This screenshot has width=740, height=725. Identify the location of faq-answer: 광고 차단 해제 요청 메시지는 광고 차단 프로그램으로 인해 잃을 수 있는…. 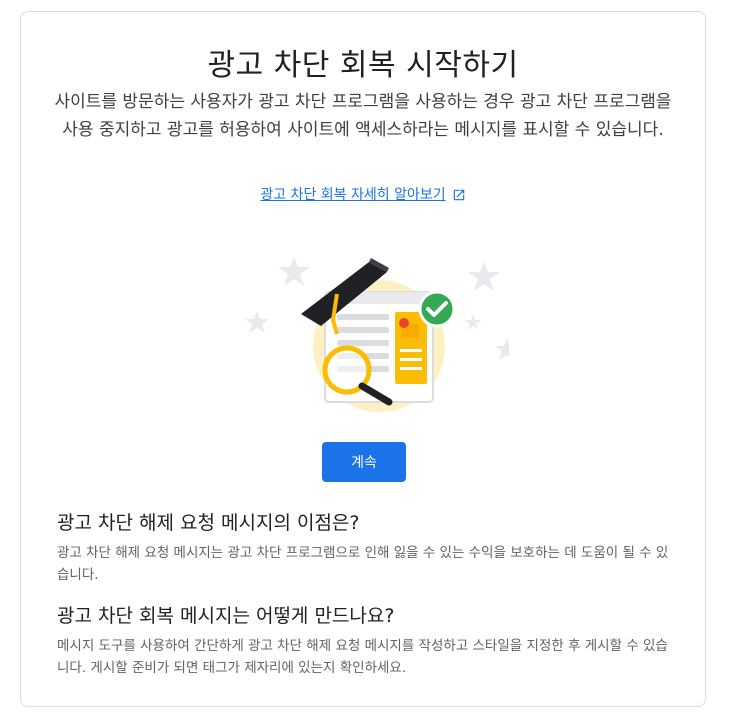
(363, 564).